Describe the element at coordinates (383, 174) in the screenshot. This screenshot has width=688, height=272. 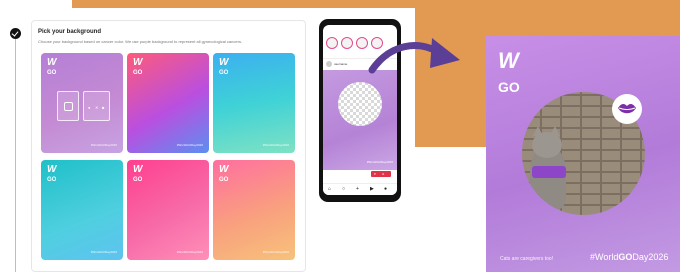
I see `share-icon: ➤` at that location.